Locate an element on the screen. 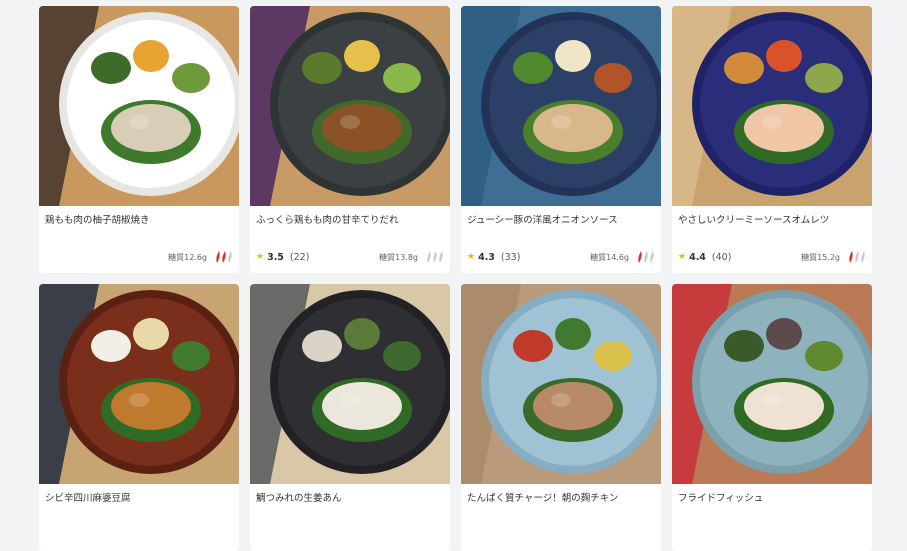 This screenshot has height=551, width=907. review-count: (40) is located at coordinates (721, 257).